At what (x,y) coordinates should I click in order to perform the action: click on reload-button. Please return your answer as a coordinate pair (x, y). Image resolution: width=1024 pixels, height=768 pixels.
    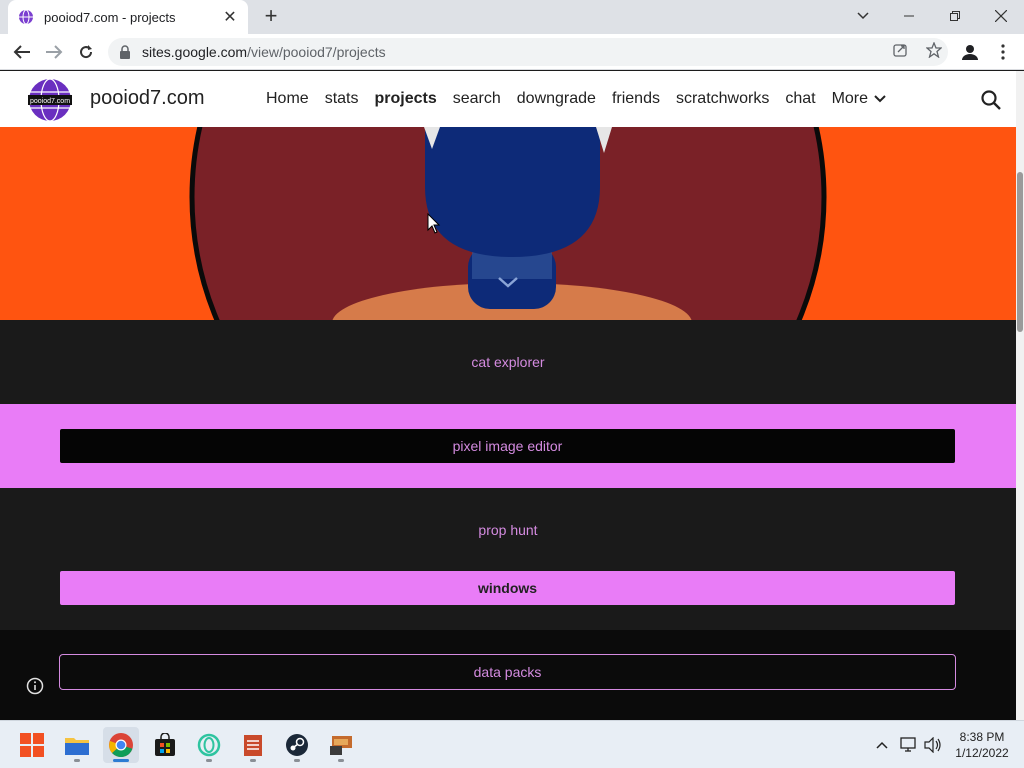
    Looking at the image, I should click on (86, 52).